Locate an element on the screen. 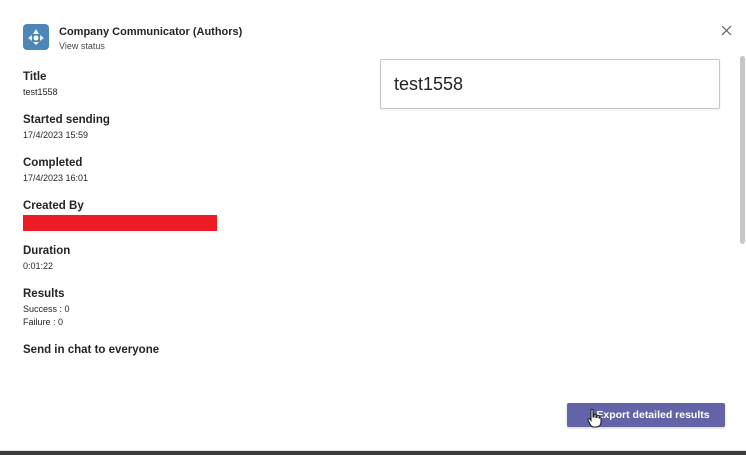 The width and height of the screenshot is (746, 455). app-name: Company Communicator (Authors) is located at coordinates (151, 32).